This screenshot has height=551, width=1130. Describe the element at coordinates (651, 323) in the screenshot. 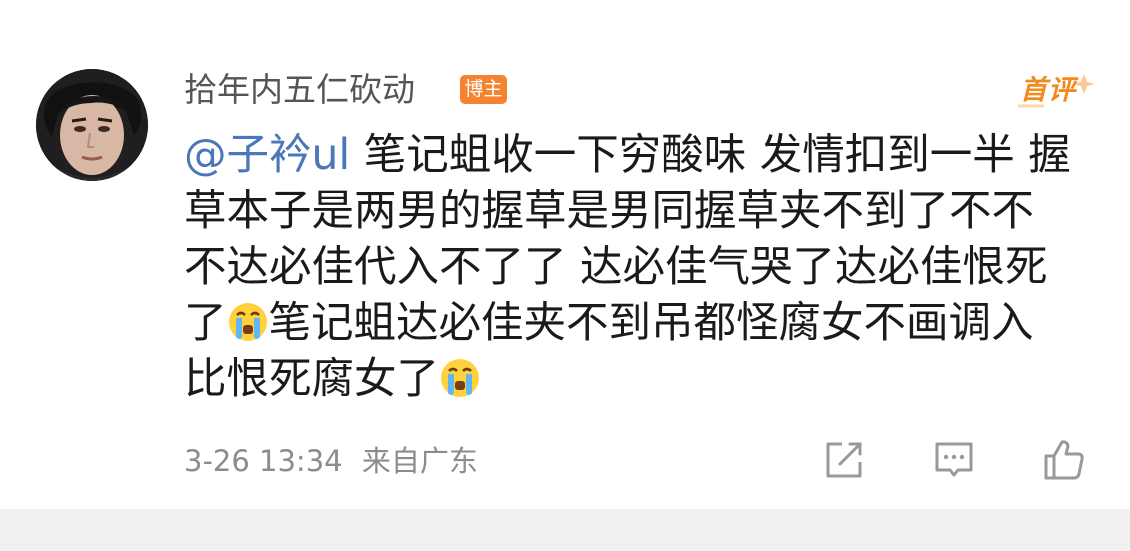

I see `comment-text-4: 笔记蛆达必佳夹不到吊都怪腐女不画调入` at that location.